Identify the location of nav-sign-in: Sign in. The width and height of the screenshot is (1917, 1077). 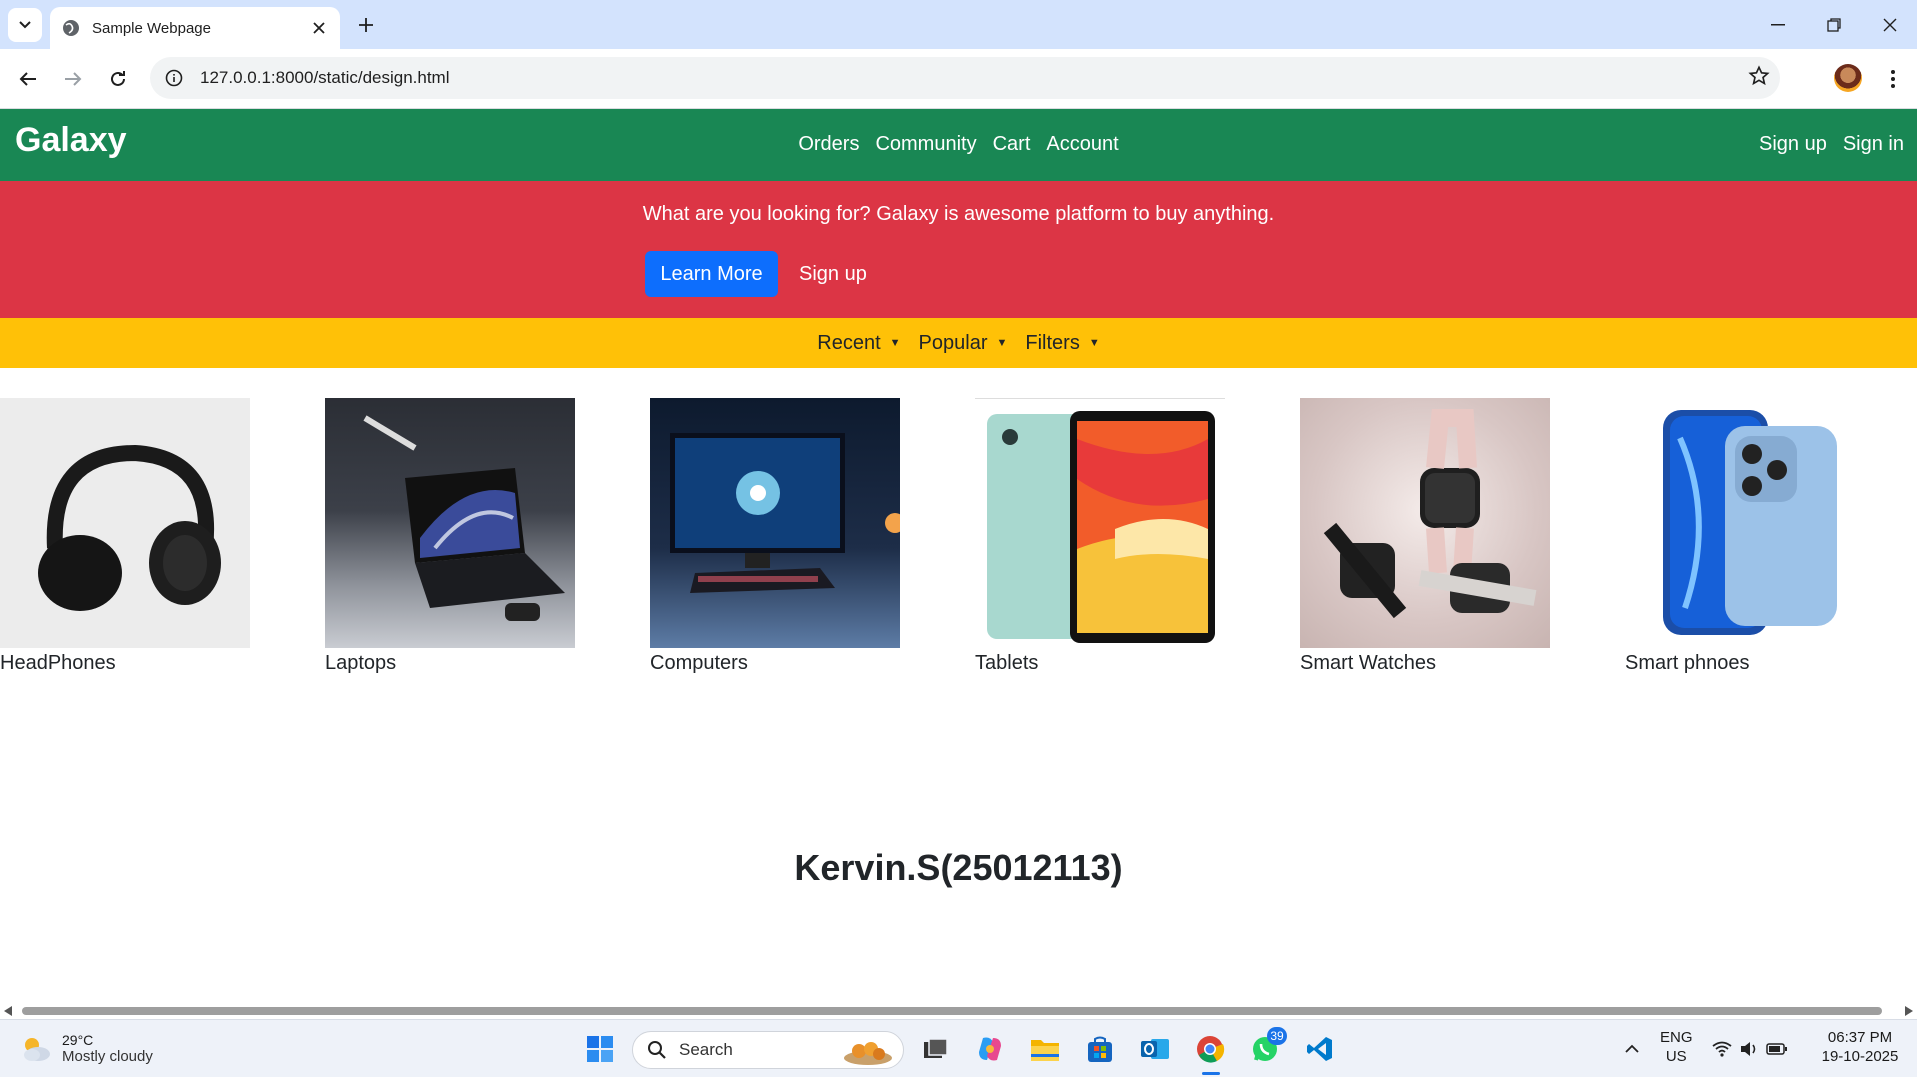
(1873, 144).